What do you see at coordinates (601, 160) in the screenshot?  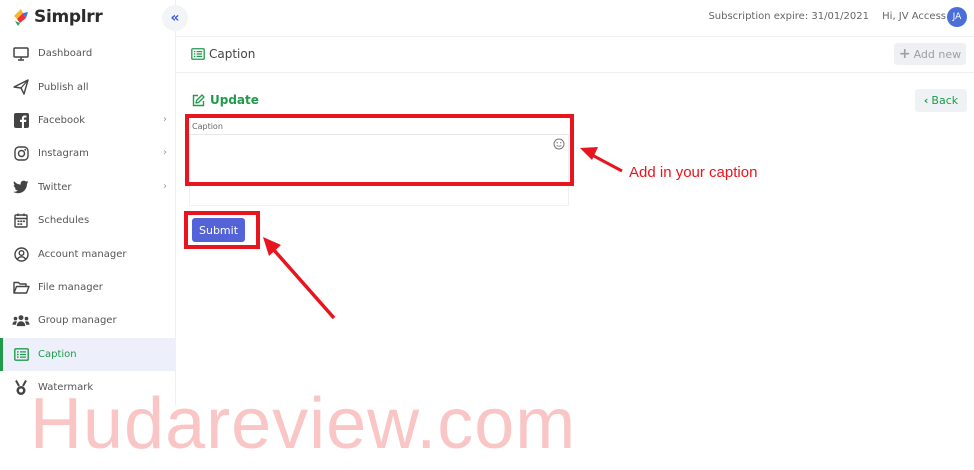 I see `arrow-to-caption` at bounding box center [601, 160].